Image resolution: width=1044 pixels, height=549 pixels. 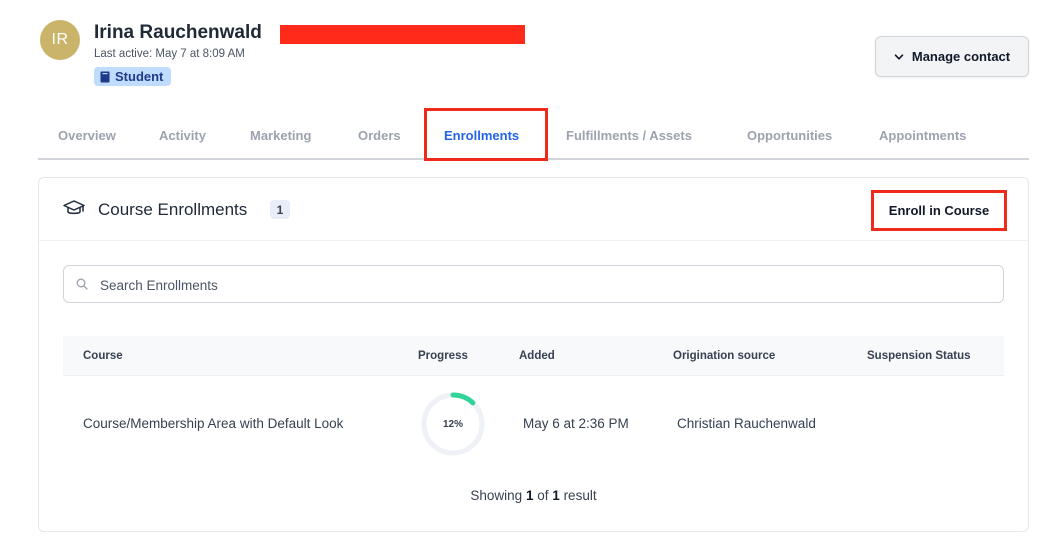 What do you see at coordinates (139, 76) in the screenshot?
I see `student-tag-label: Student` at bounding box center [139, 76].